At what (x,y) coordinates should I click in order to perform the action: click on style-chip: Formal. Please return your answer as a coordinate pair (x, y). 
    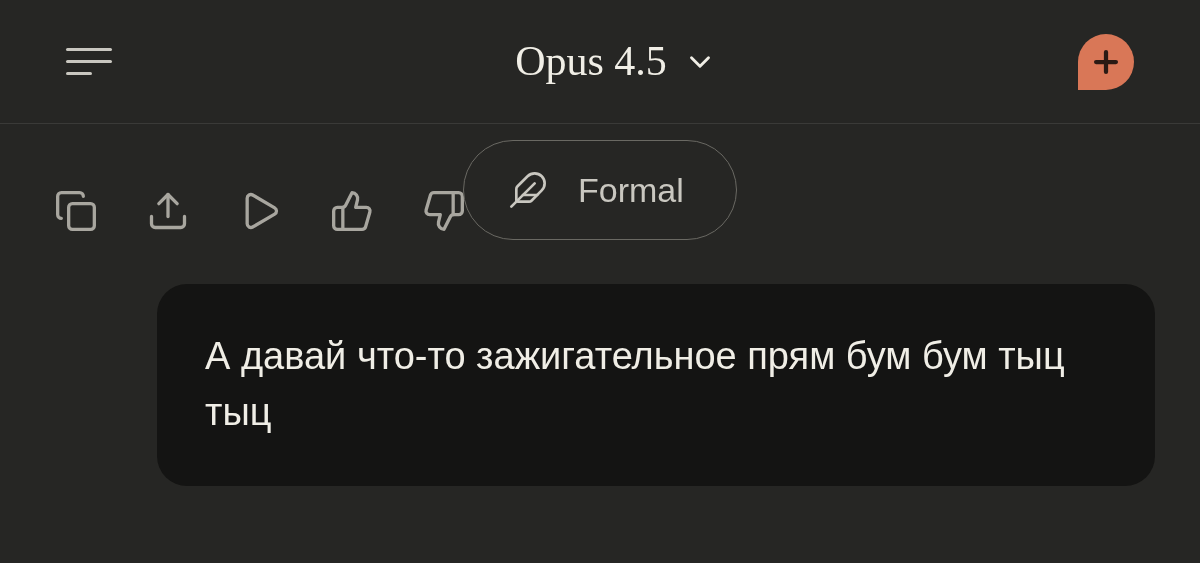
    Looking at the image, I should click on (600, 190).